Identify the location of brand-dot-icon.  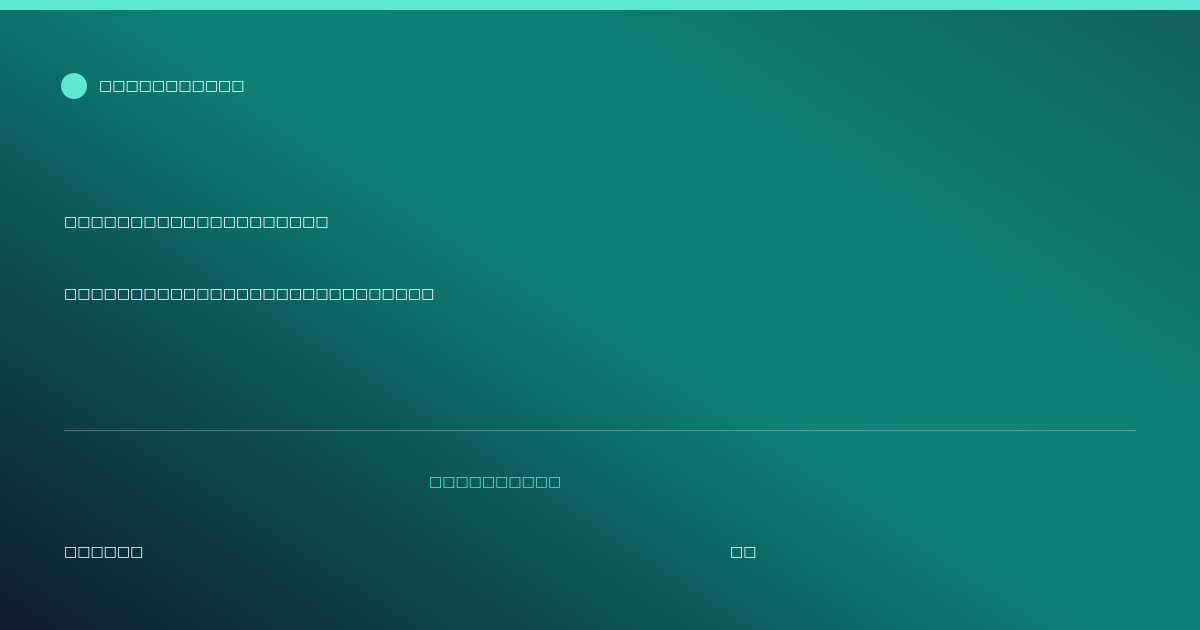
(74, 86).